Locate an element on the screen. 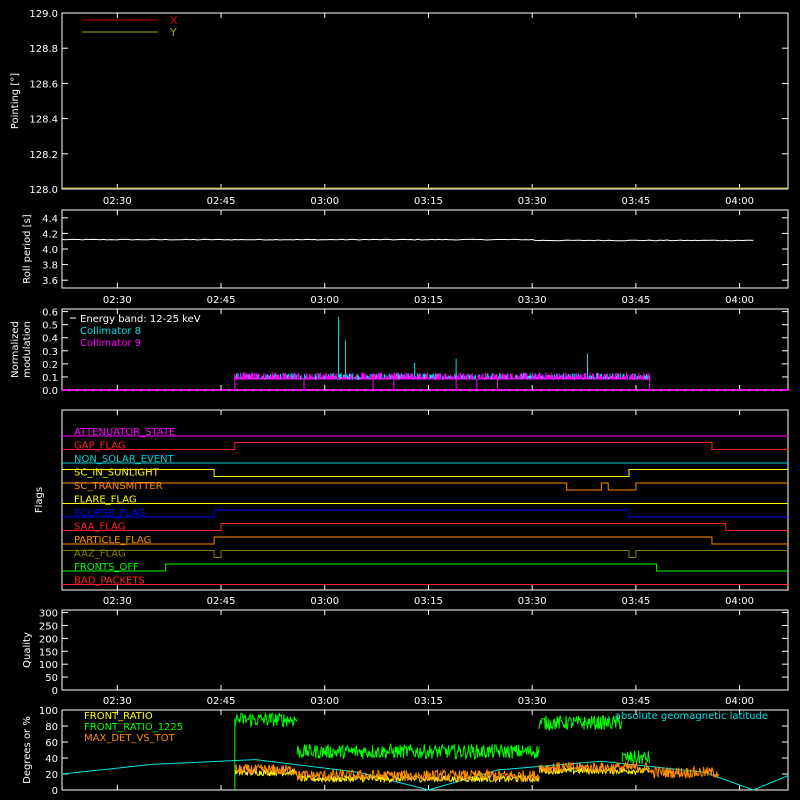 This screenshot has width=800, height=800. legend-label: Collimator 9 is located at coordinates (110, 343).